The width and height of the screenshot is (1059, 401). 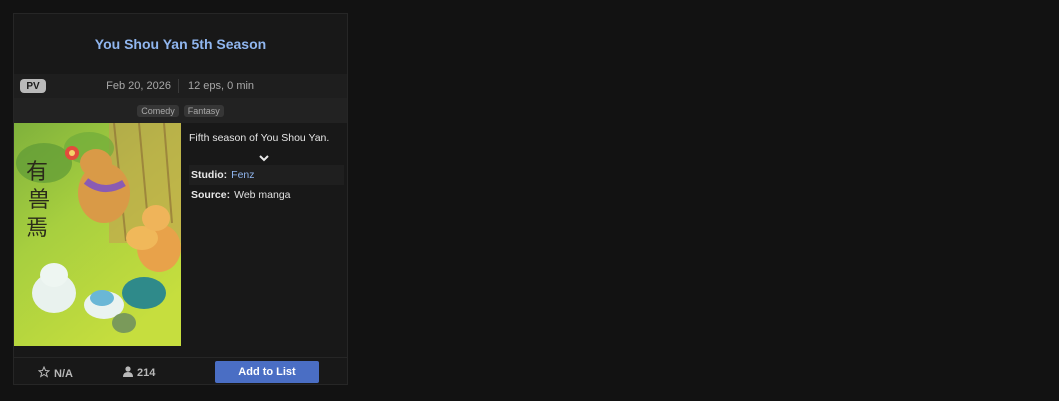 What do you see at coordinates (209, 175) in the screenshot?
I see `studio-label: Studio:` at bounding box center [209, 175].